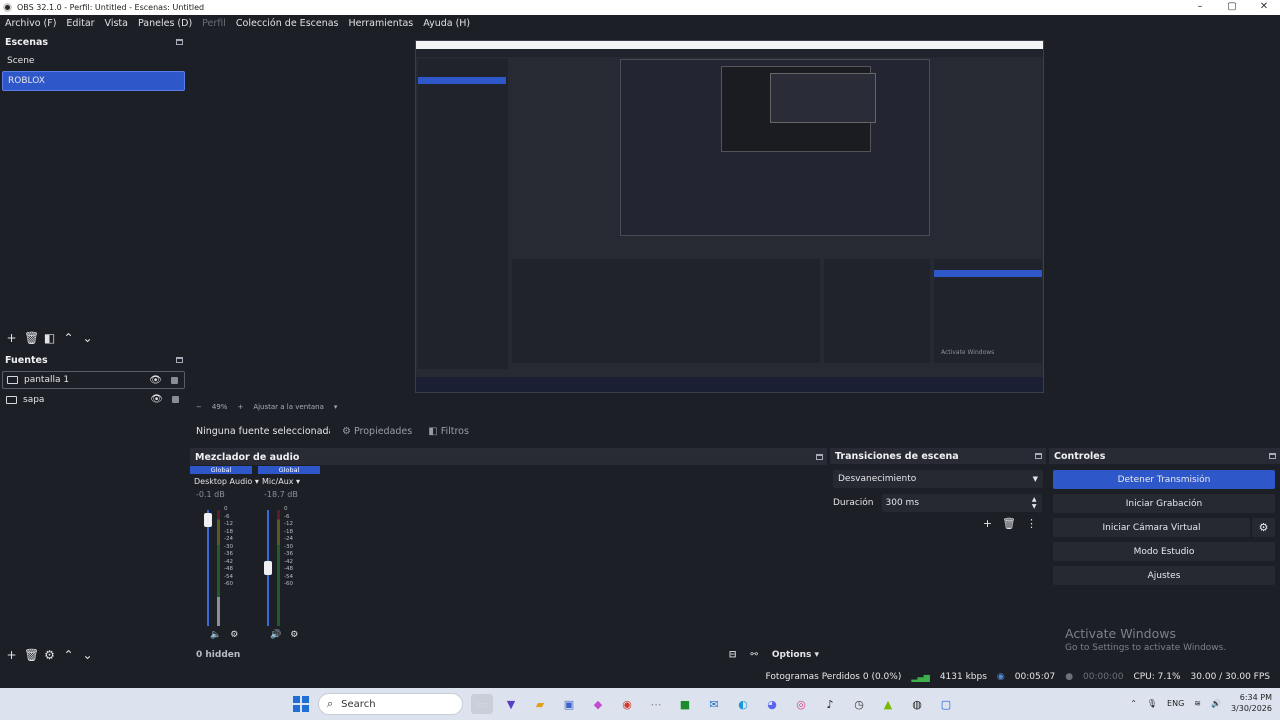  I want to click on tiktok-icon: ♪, so click(830, 704).